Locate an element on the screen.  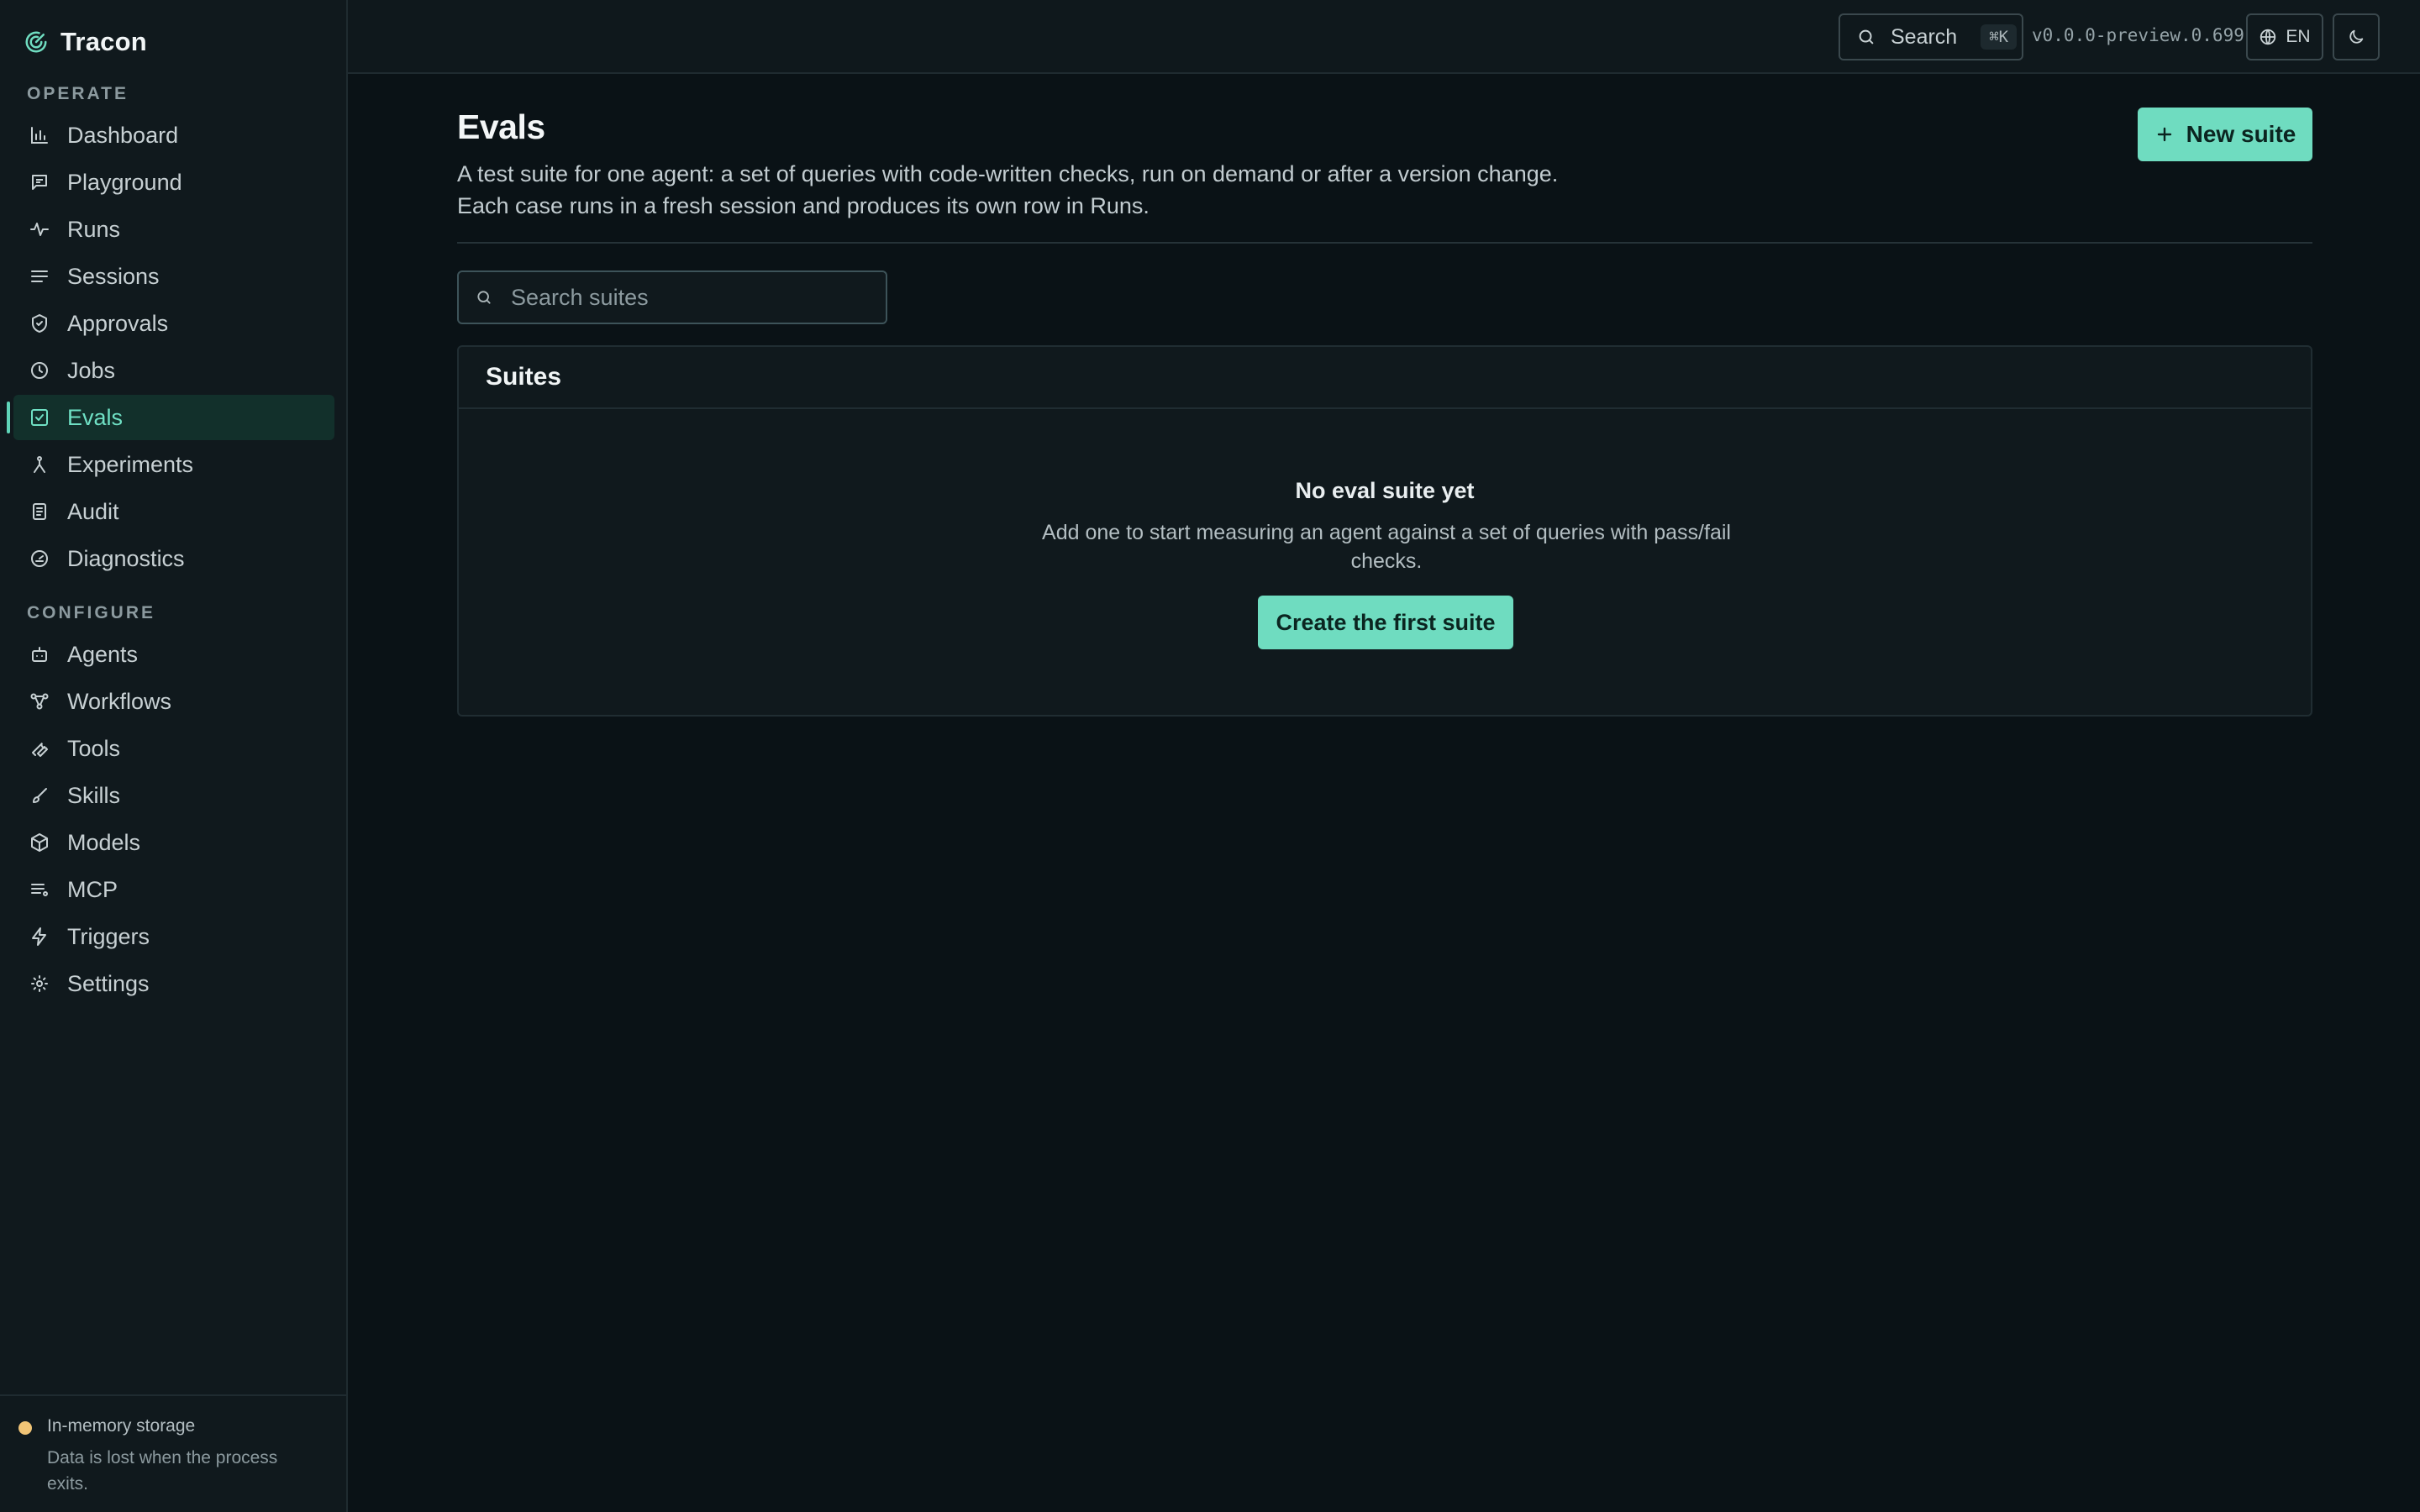
fork-icon is located at coordinates (39, 464).